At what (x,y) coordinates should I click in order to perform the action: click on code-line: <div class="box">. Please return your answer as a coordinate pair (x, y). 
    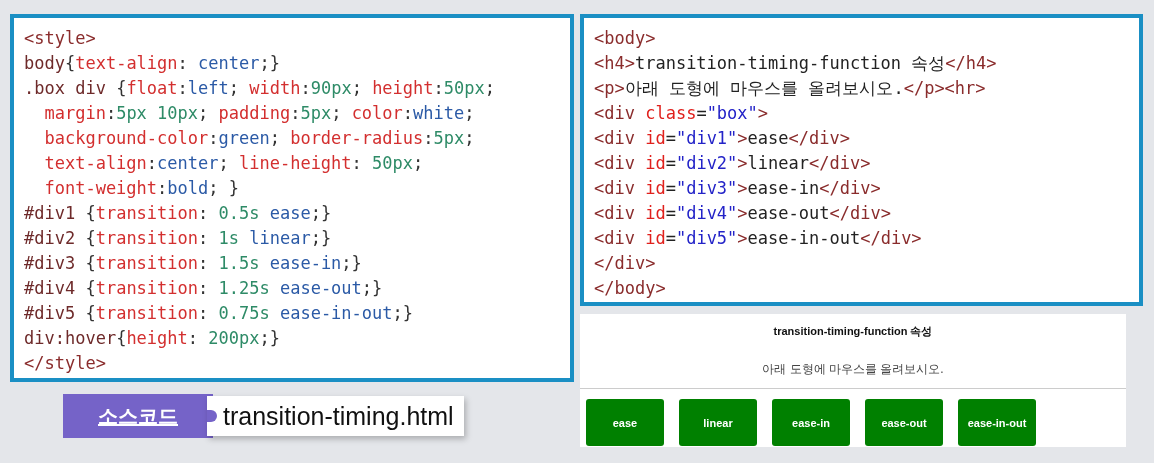
    Looking at the image, I should click on (682, 113).